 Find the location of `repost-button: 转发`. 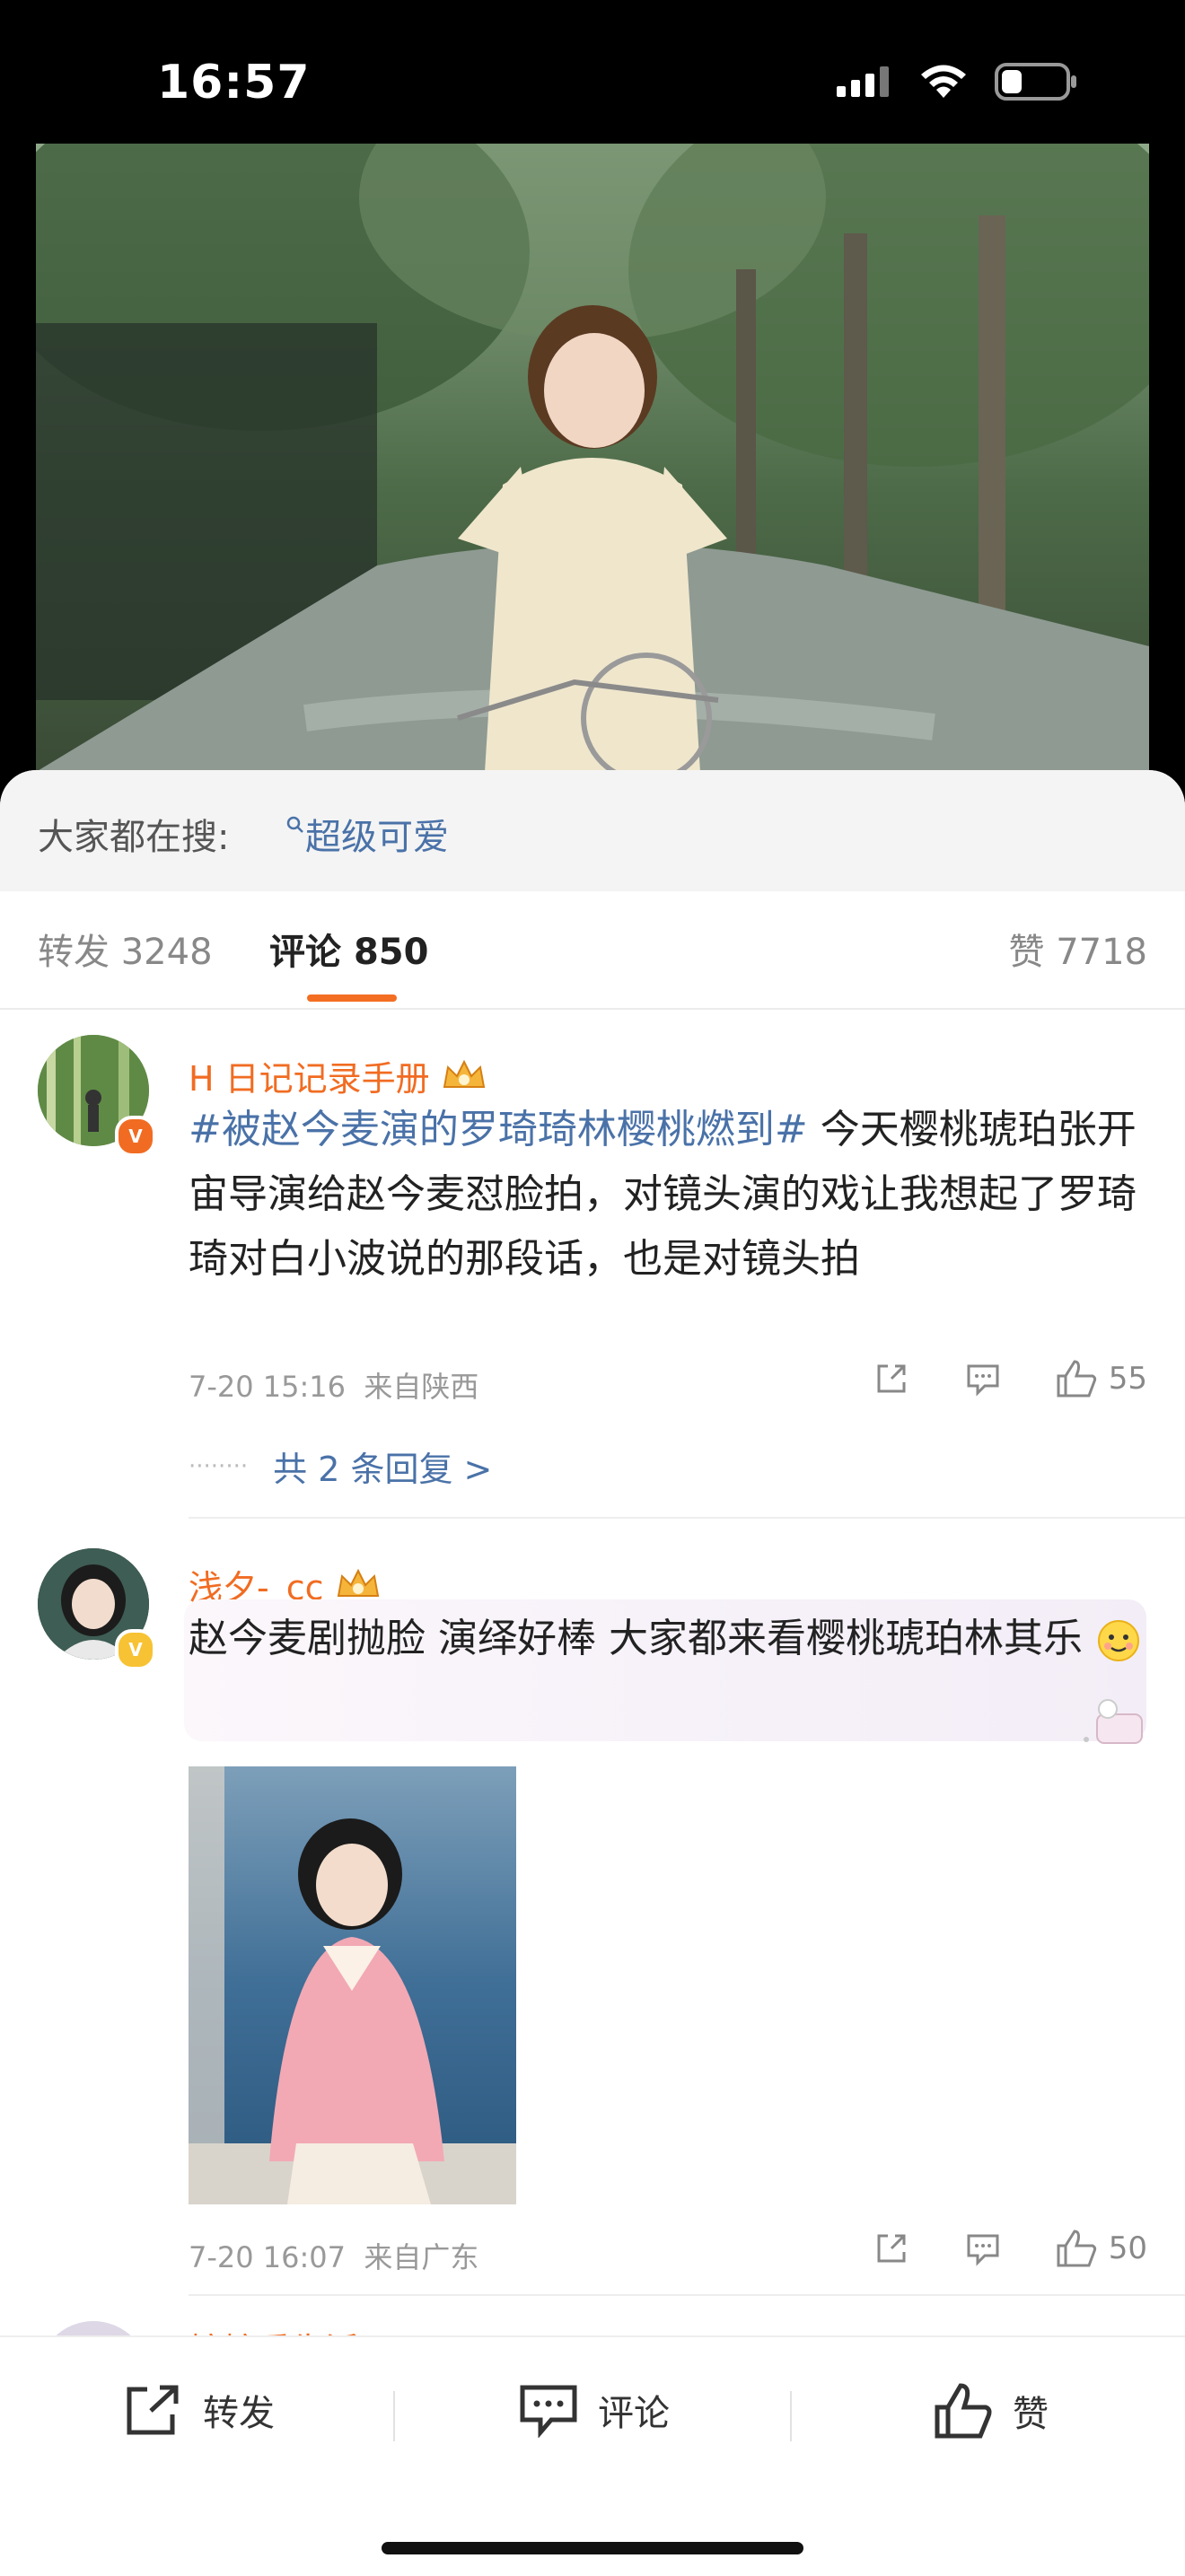

repost-button: 转发 is located at coordinates (199, 2410).